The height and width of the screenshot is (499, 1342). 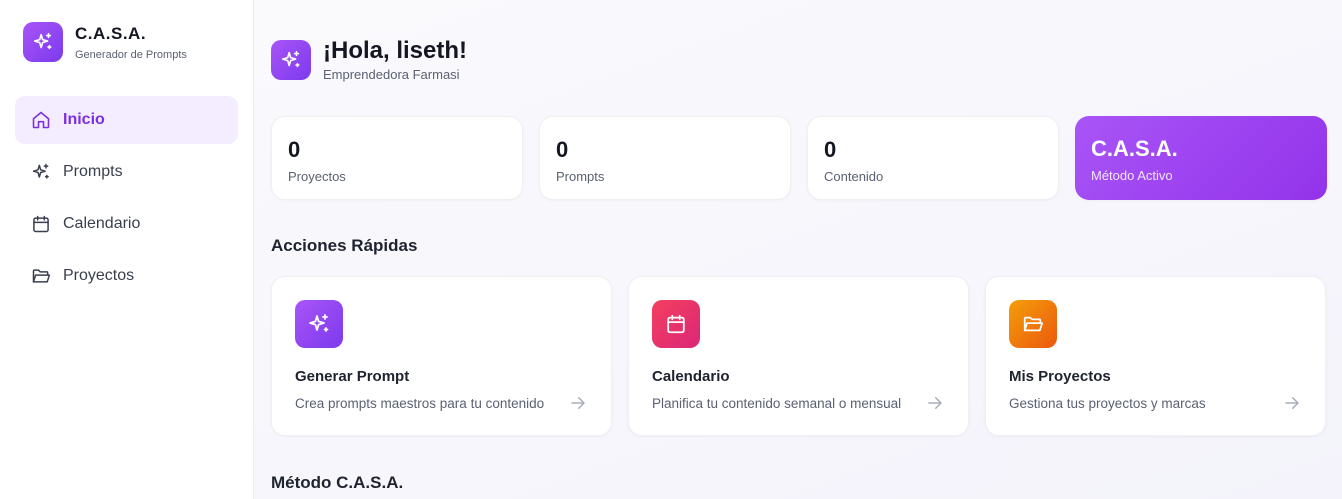 I want to click on stat-card-metodo: C.A.S.A. Método Activo, so click(x=1201, y=158).